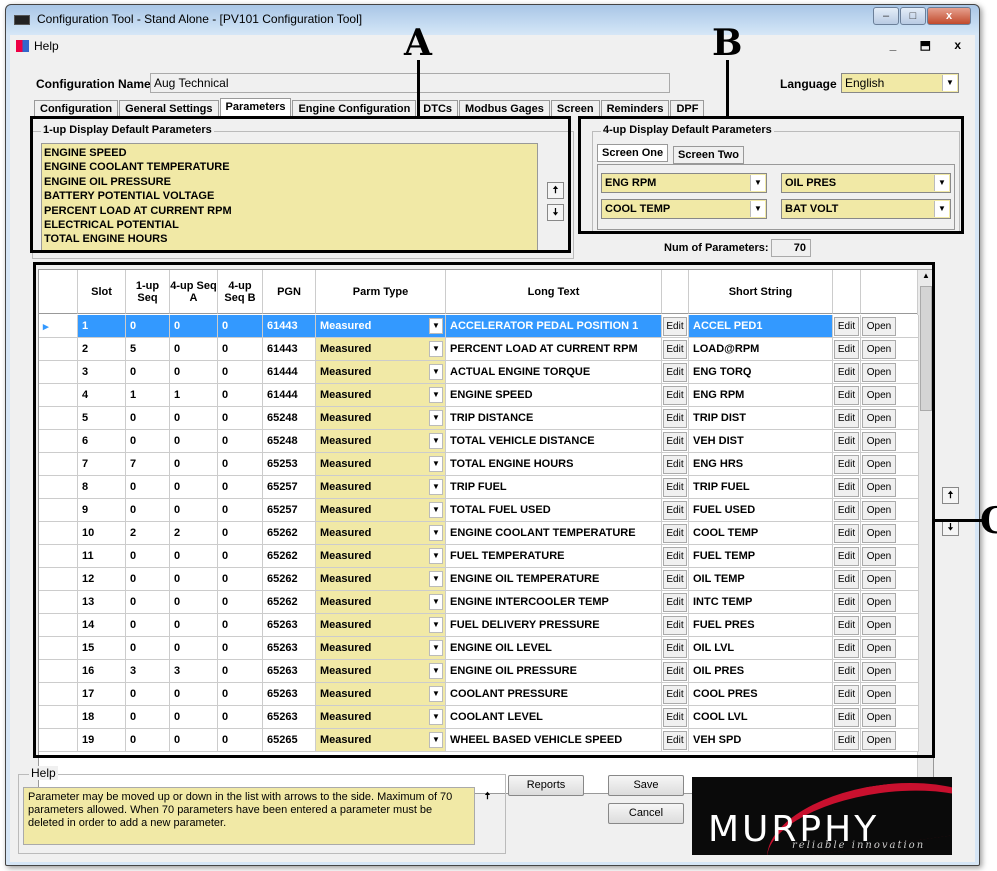  I want to click on menu-bar: Help _ ⬒ x, so click(492, 46).